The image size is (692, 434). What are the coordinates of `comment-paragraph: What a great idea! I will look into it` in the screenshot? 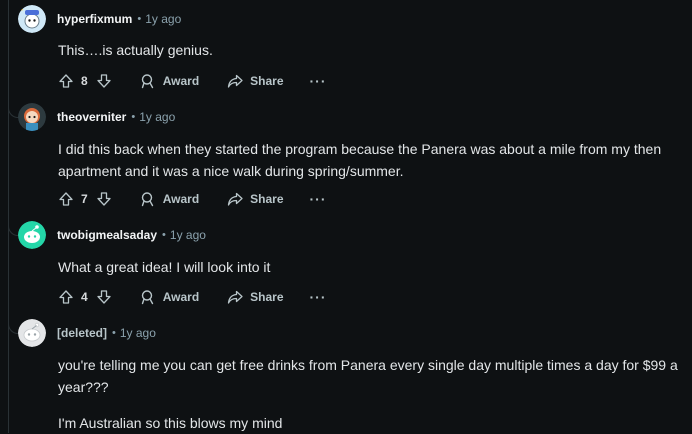 It's located at (164, 267).